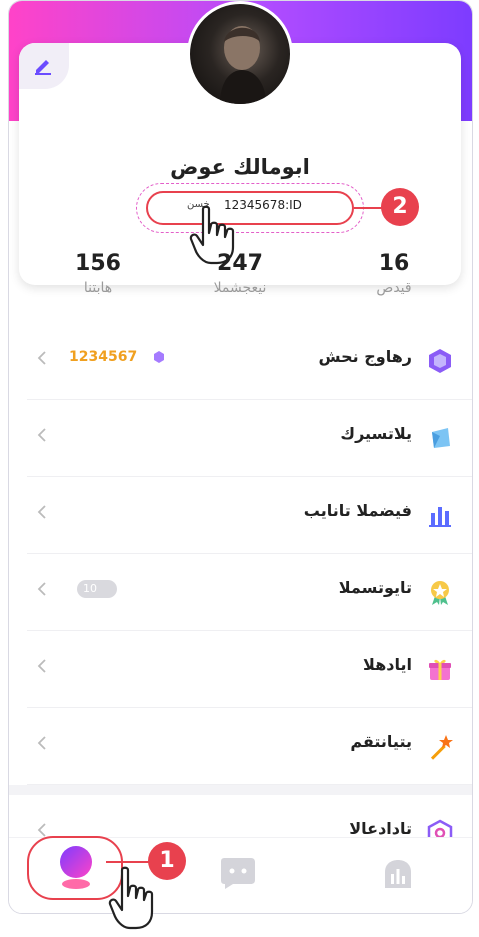 The height and width of the screenshot is (937, 479). What do you see at coordinates (376, 433) in the screenshot?
I see `menu-label: يلاتسيرك` at bounding box center [376, 433].